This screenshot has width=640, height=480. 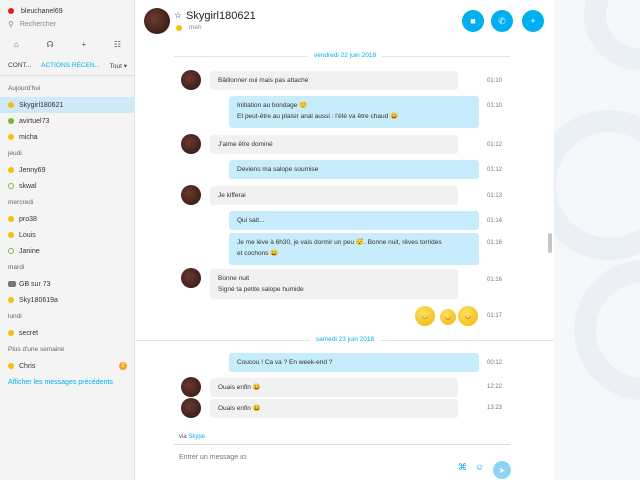 What do you see at coordinates (345, 339) in the screenshot?
I see `date-separator: samedi 23 juin 2018` at bounding box center [345, 339].